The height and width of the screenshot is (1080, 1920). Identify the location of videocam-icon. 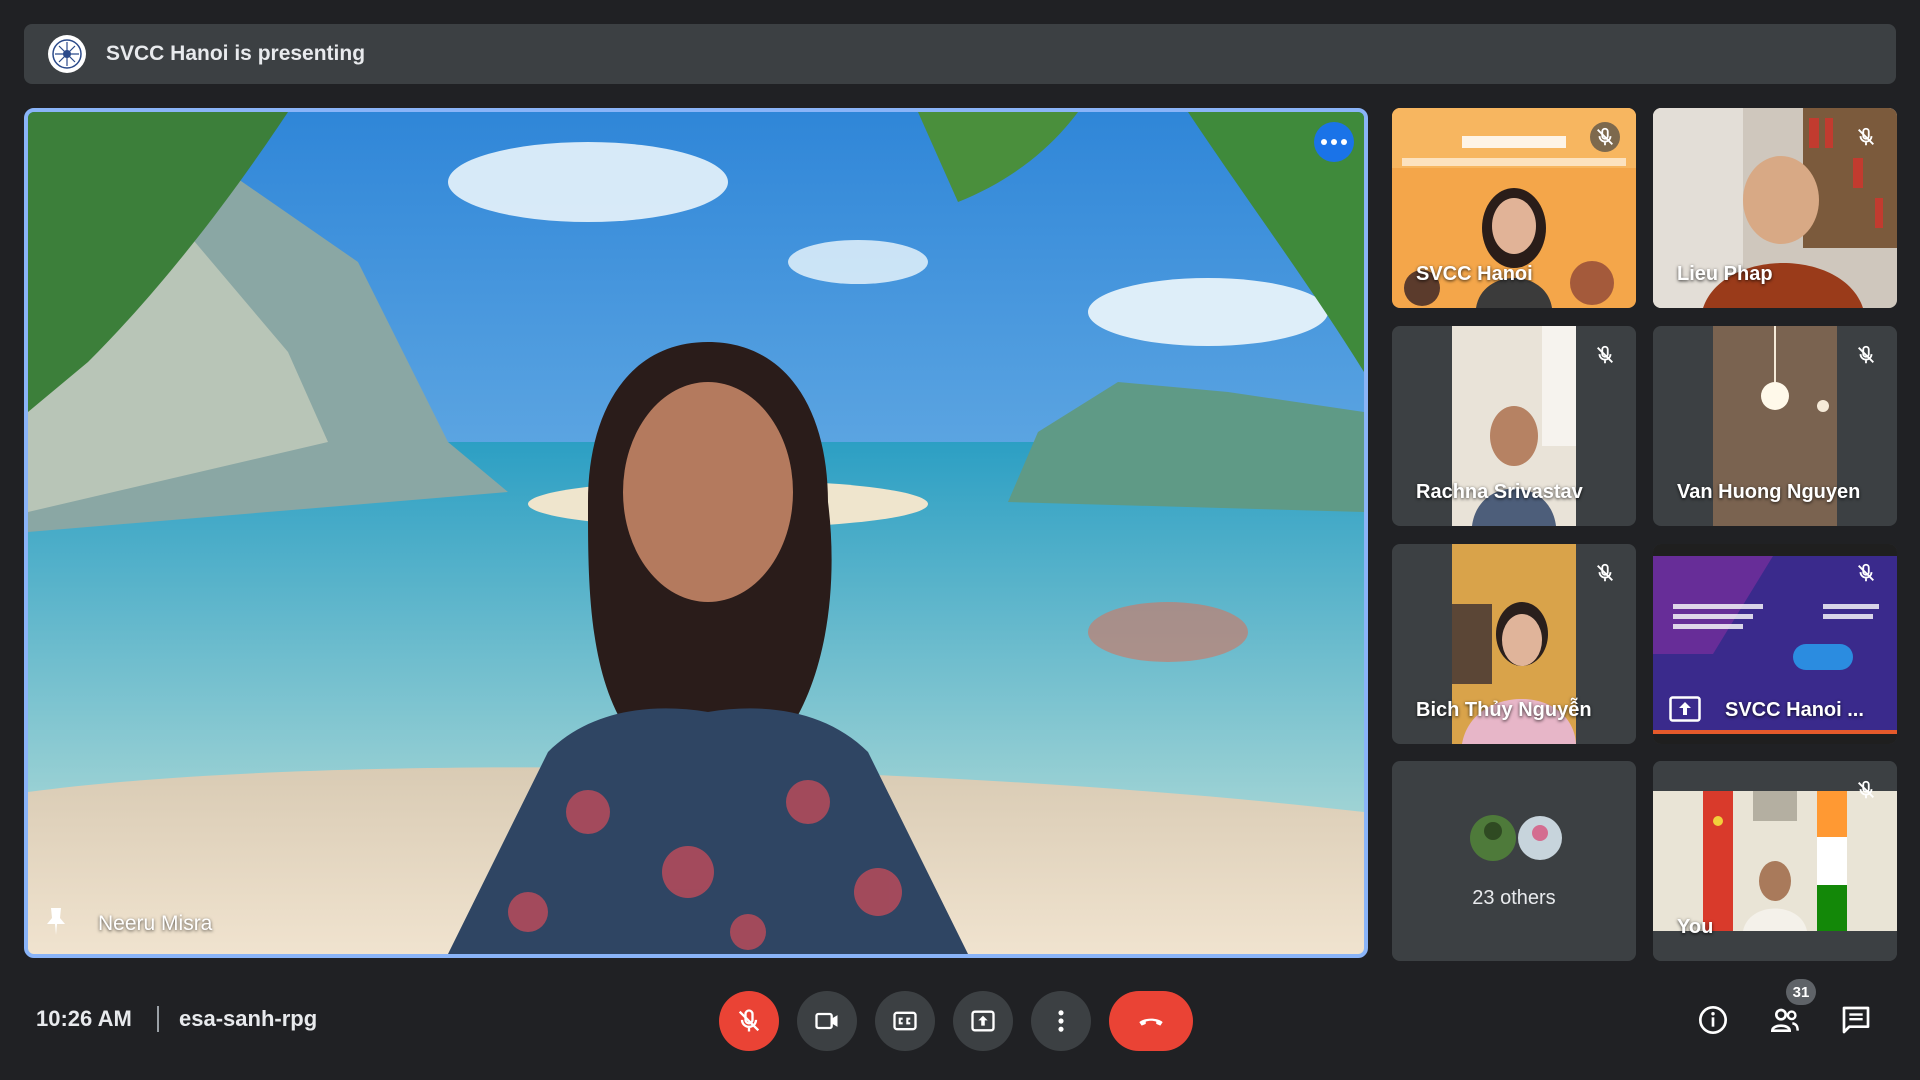
(826, 1021).